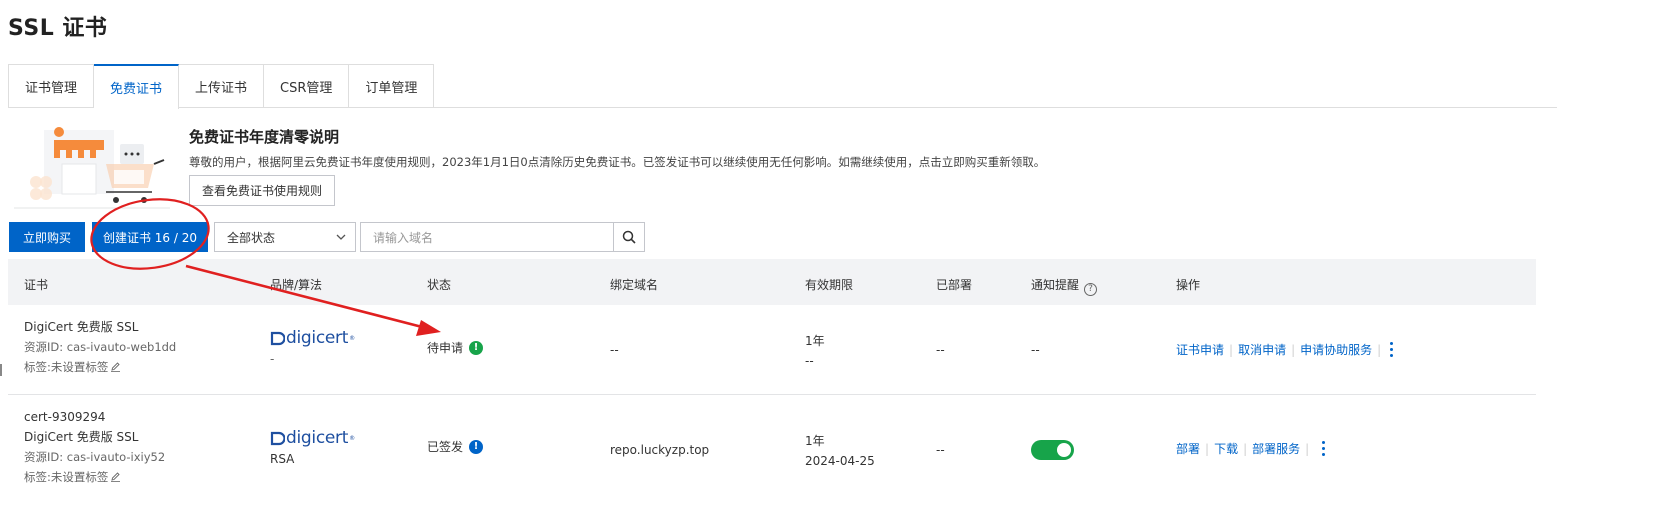 The height and width of the screenshot is (523, 1657). Describe the element at coordinates (95, 457) in the screenshot. I see `resource-id: 资源ID: cas-ivauto-ixiy52` at that location.